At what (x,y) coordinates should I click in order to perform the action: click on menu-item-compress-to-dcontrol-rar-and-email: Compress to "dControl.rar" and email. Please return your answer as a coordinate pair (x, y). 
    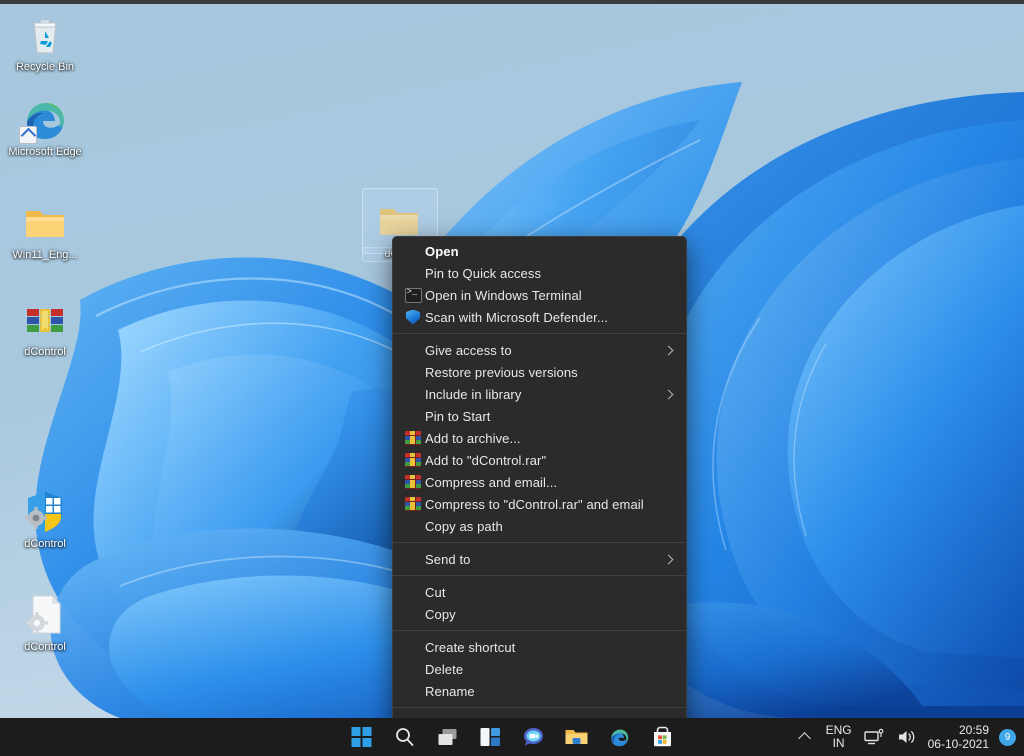
    Looking at the image, I should click on (539, 504).